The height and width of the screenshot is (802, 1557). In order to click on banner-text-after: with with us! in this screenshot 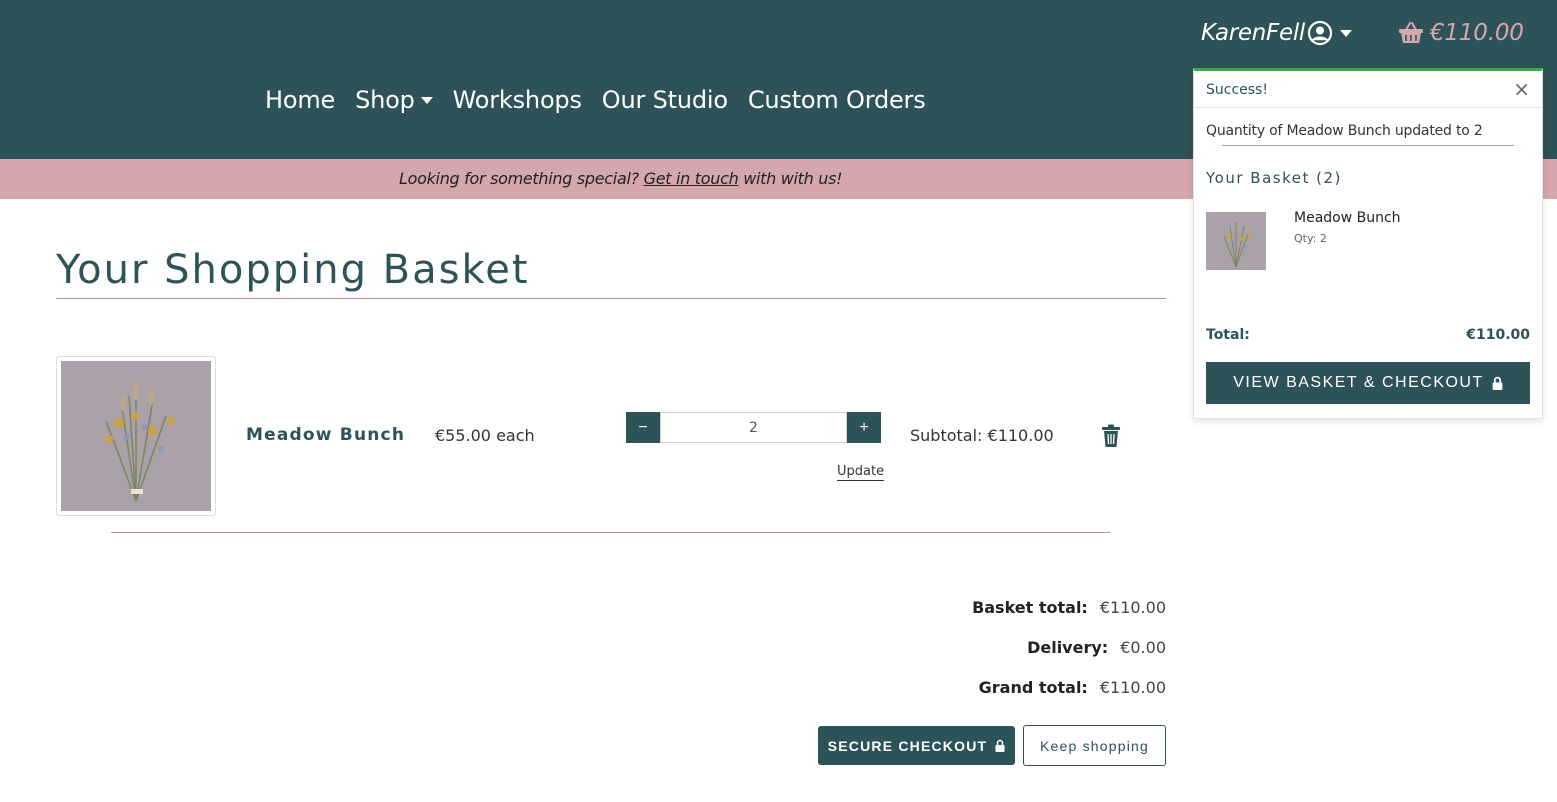, I will do `click(793, 178)`.